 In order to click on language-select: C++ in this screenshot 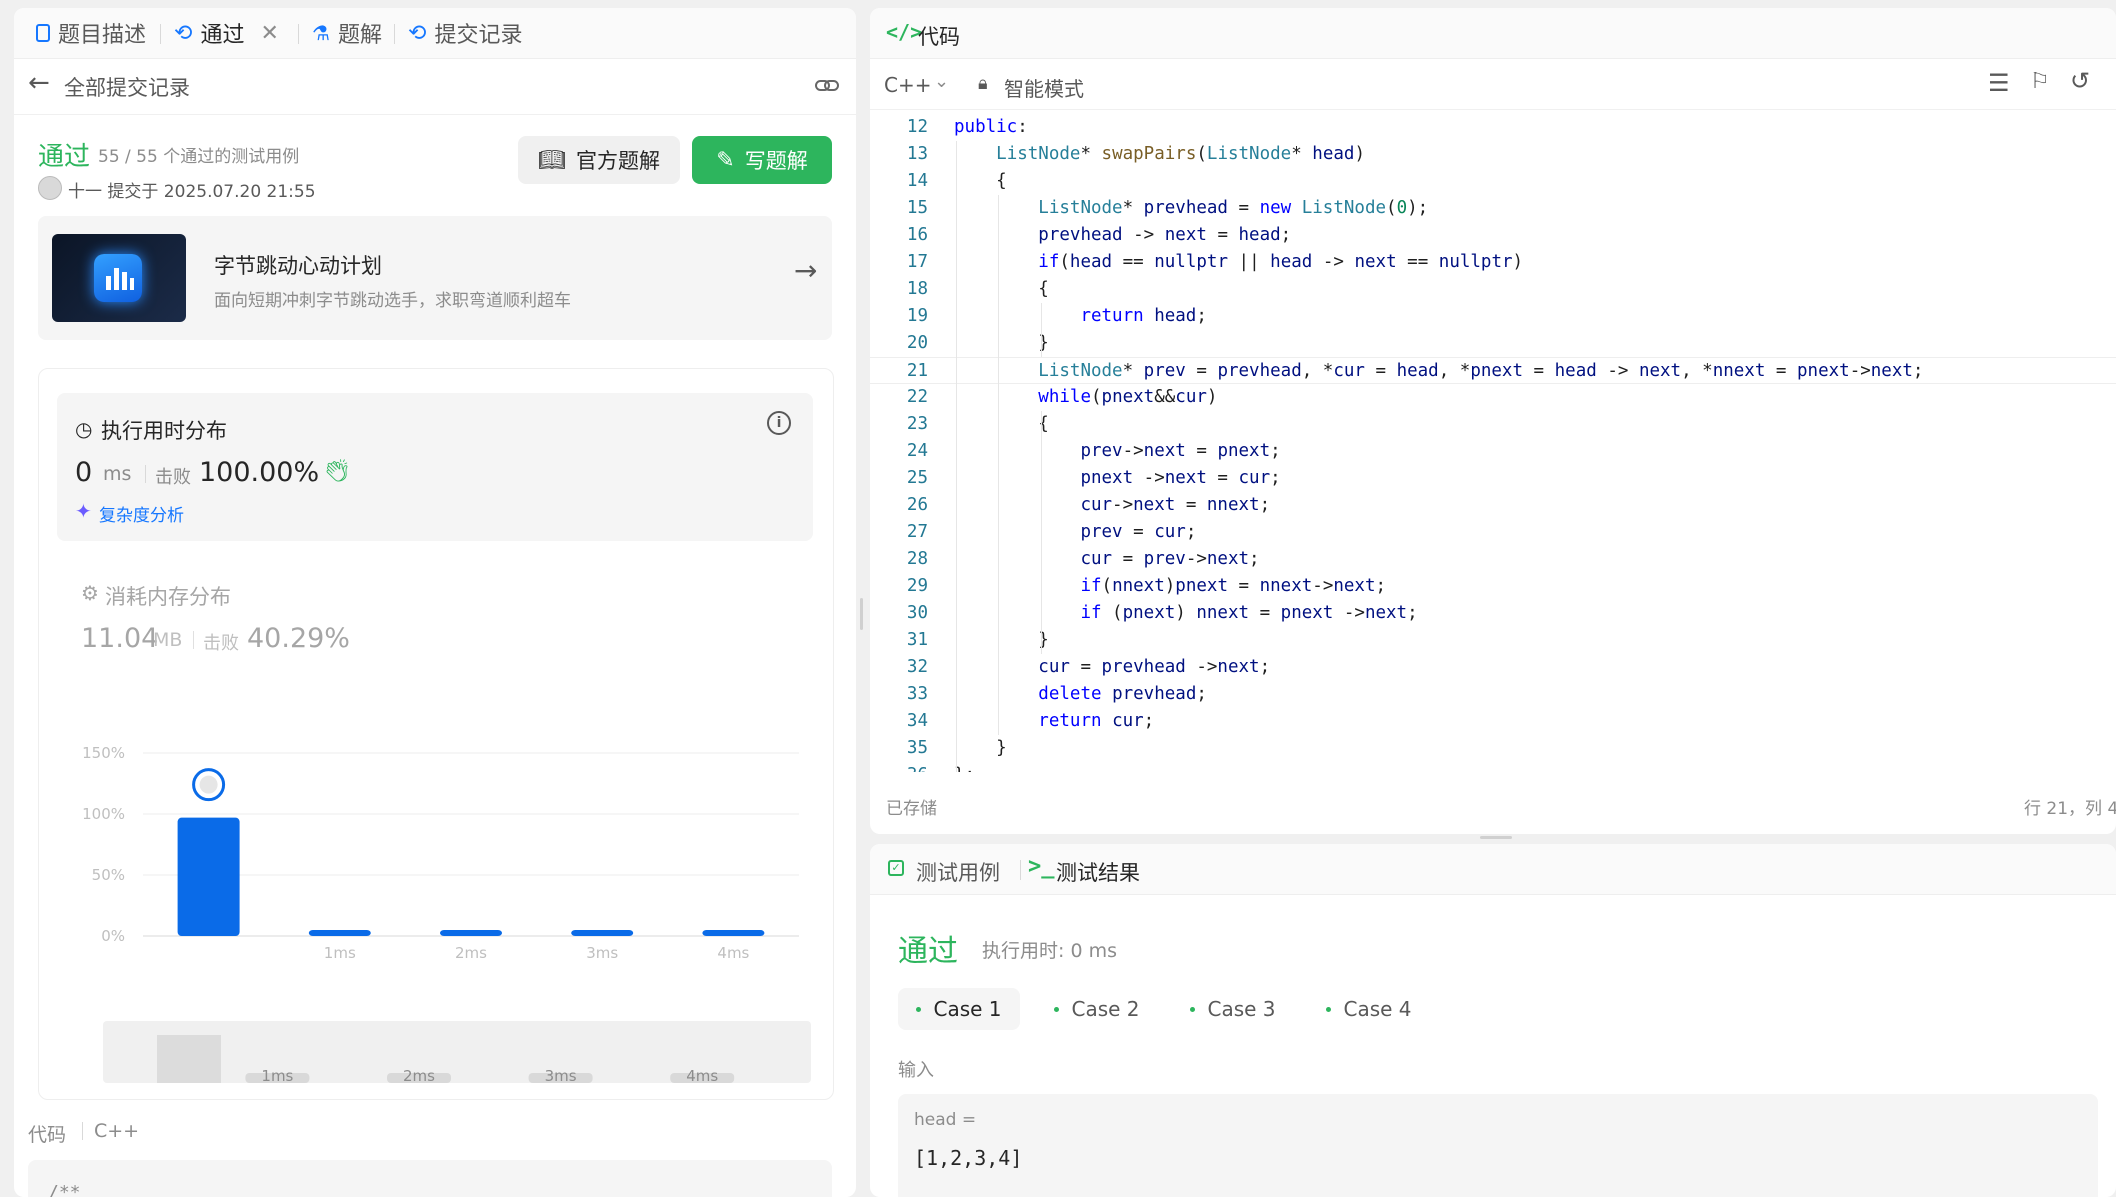, I will do `click(907, 85)`.